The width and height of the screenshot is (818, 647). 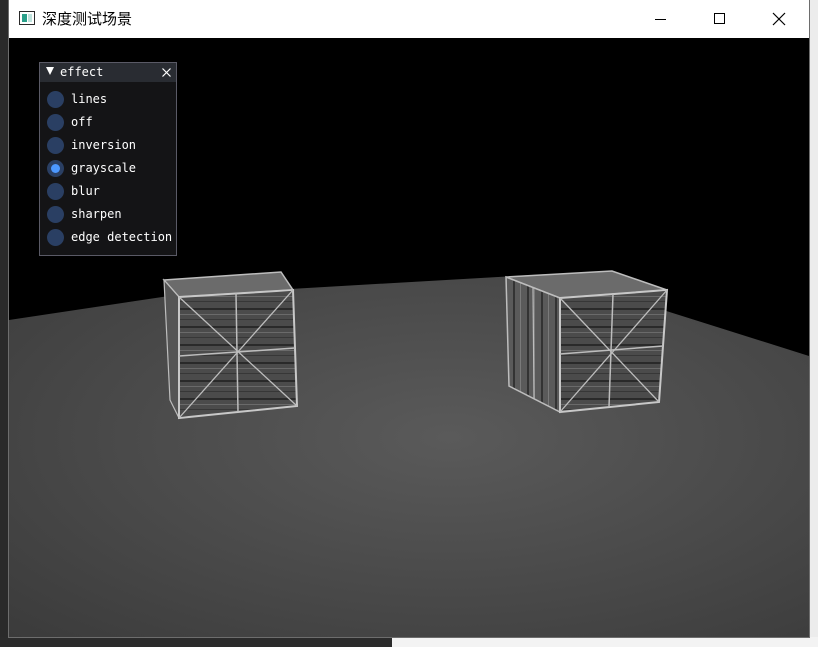 I want to click on minimize-button, so click(x=661, y=19).